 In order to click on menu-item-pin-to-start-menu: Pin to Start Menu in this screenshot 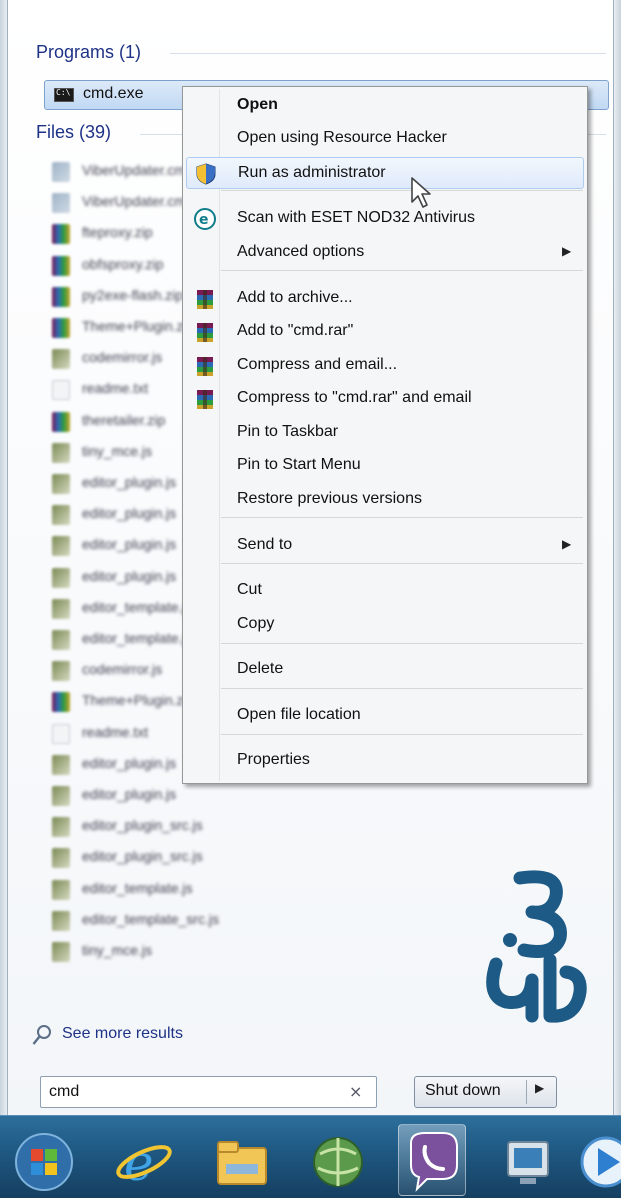, I will do `click(385, 466)`.